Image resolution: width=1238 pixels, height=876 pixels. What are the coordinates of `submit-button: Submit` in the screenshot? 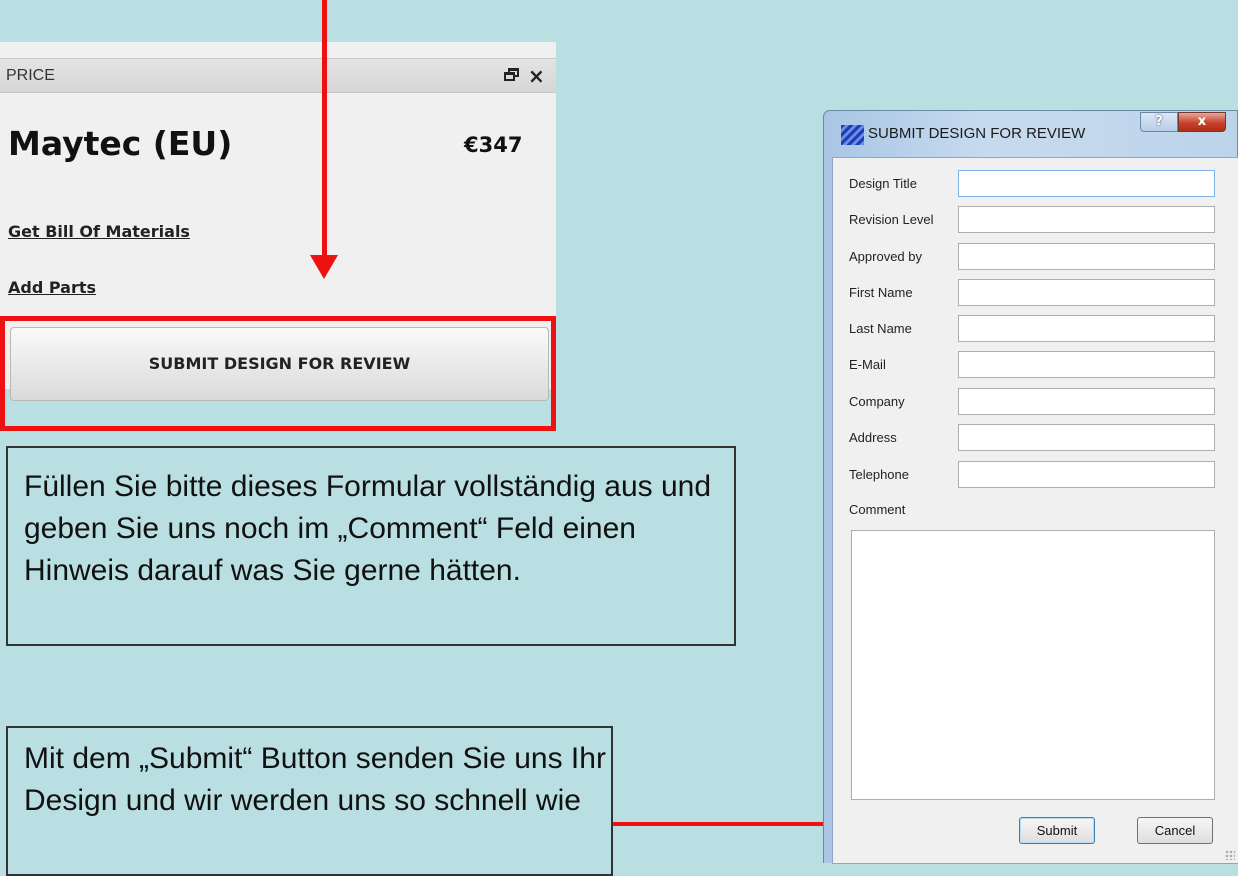 It's located at (1057, 830).